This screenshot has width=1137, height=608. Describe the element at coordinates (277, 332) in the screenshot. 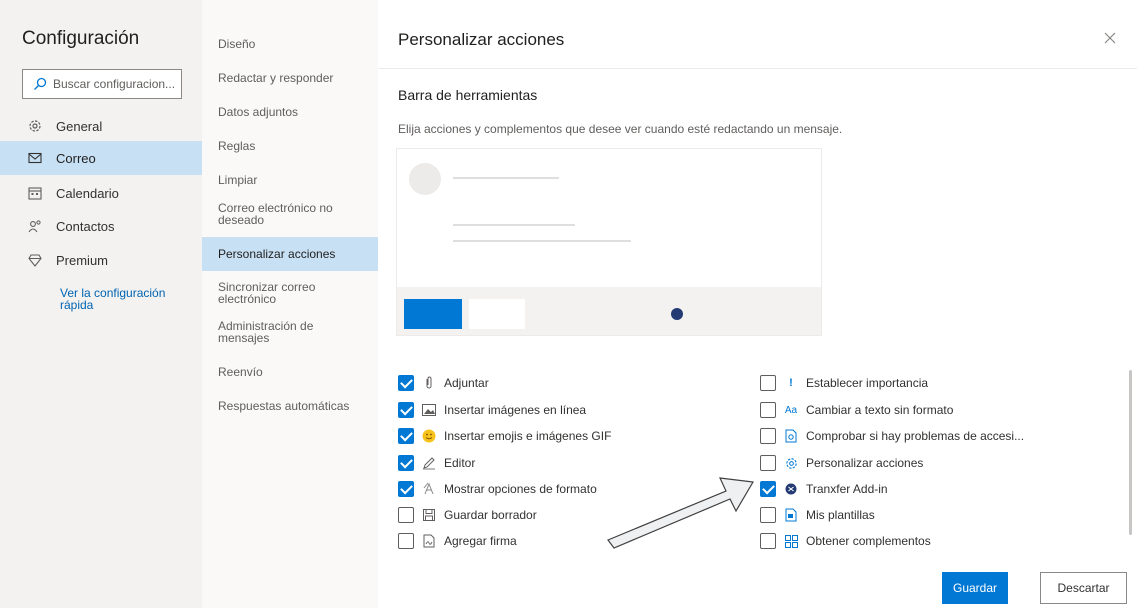

I see `subnav-administracion: Administración de mensajes` at that location.